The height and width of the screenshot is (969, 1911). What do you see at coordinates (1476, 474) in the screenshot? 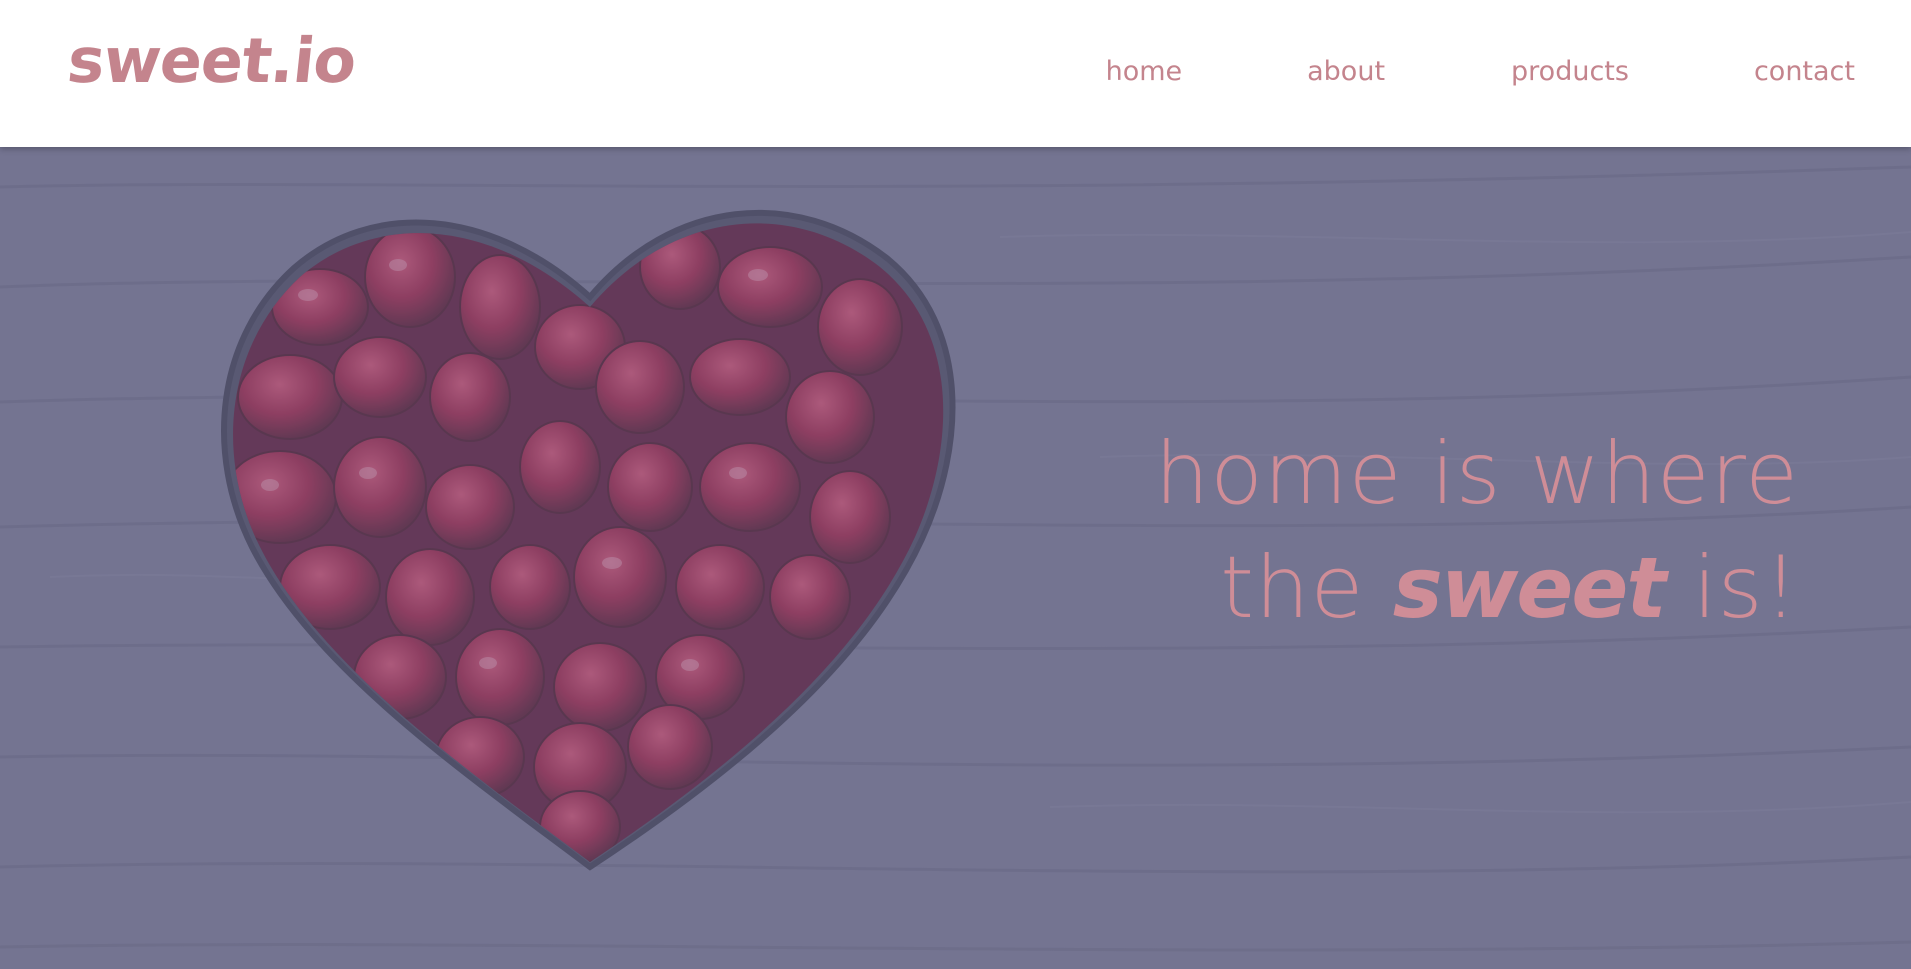
I see `hero-line-1: home is where` at bounding box center [1476, 474].